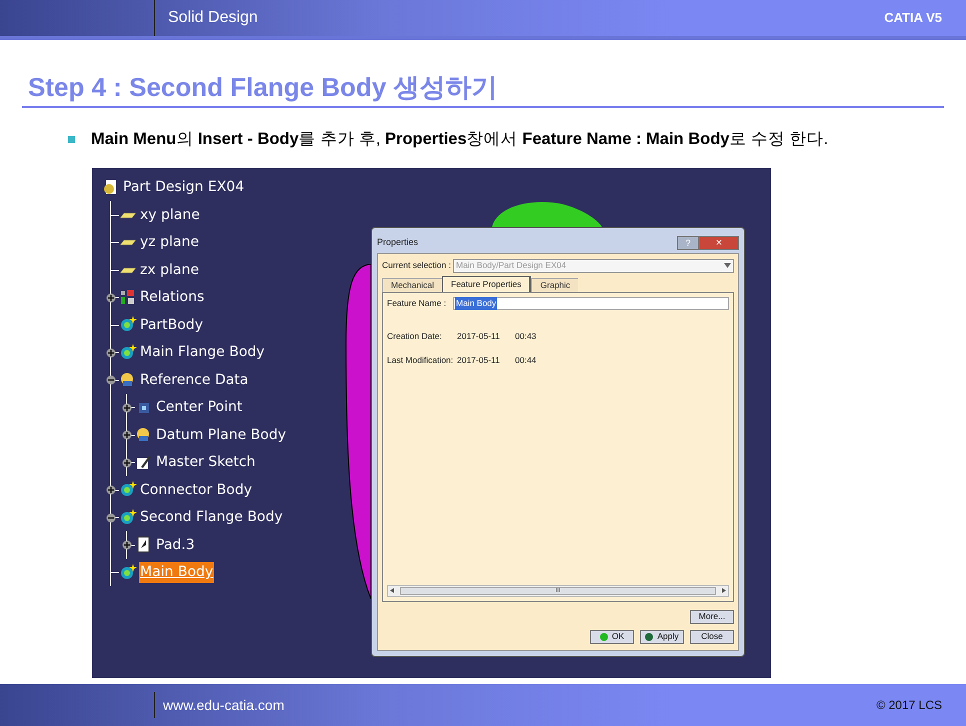  Describe the element at coordinates (213, 18) in the screenshot. I see `section-title: Solid Design` at that location.